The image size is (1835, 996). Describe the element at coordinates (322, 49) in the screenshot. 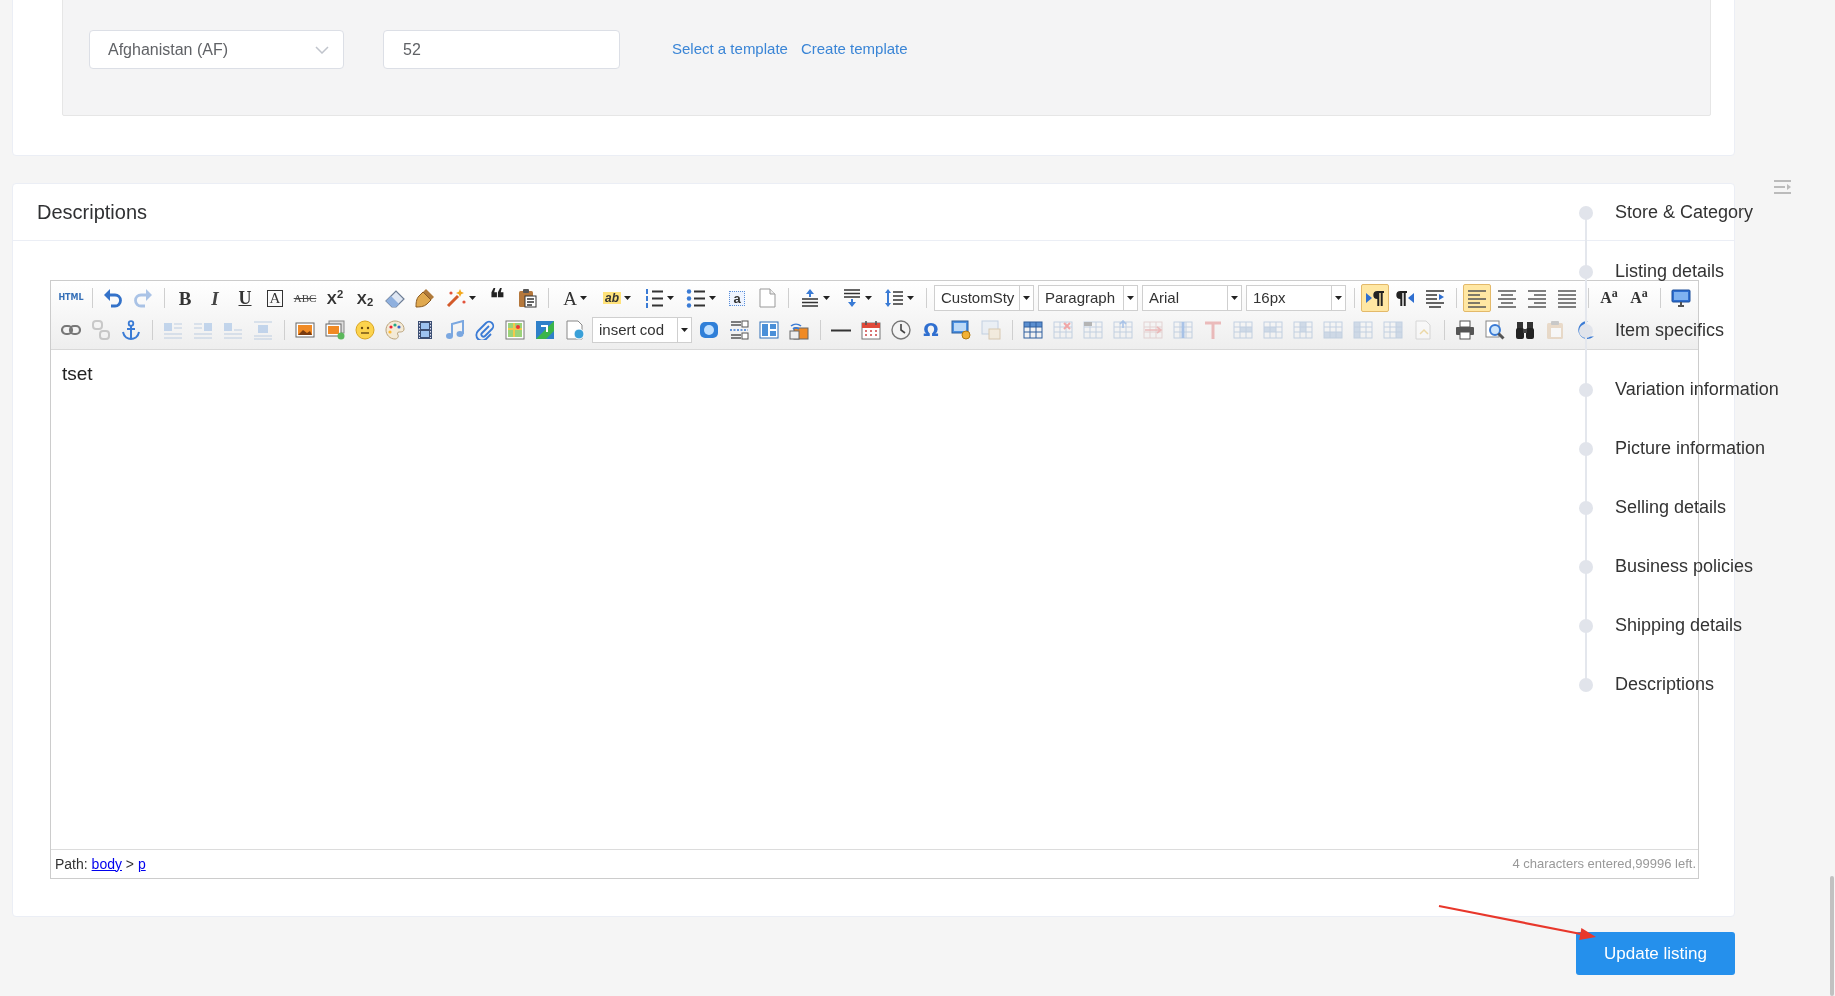

I see `chevron-down-icon` at that location.